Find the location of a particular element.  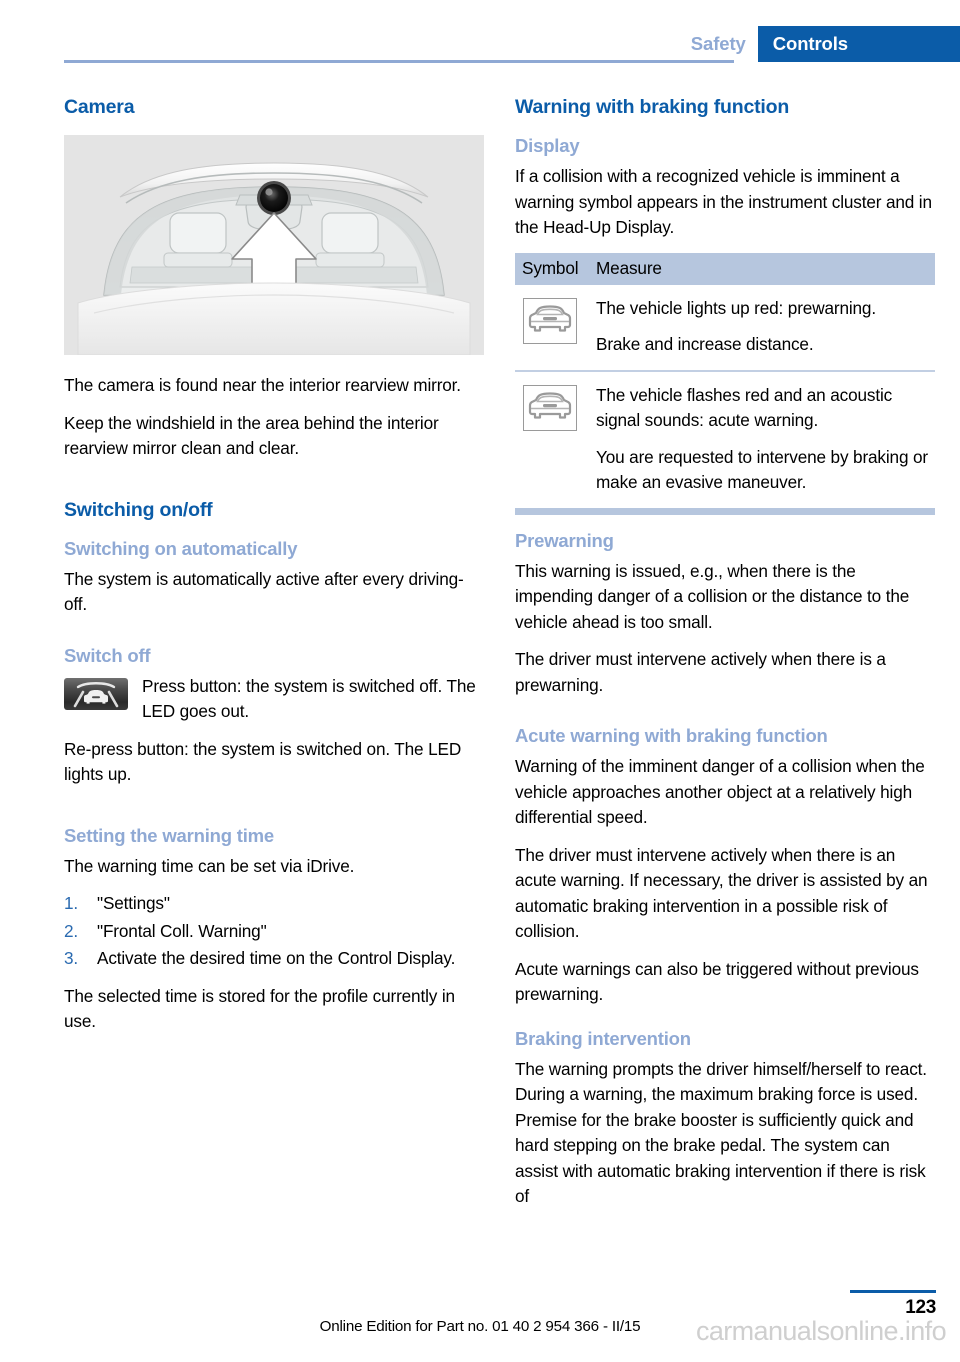

breadcrumb: Safety Controls is located at coordinates (825, 44).